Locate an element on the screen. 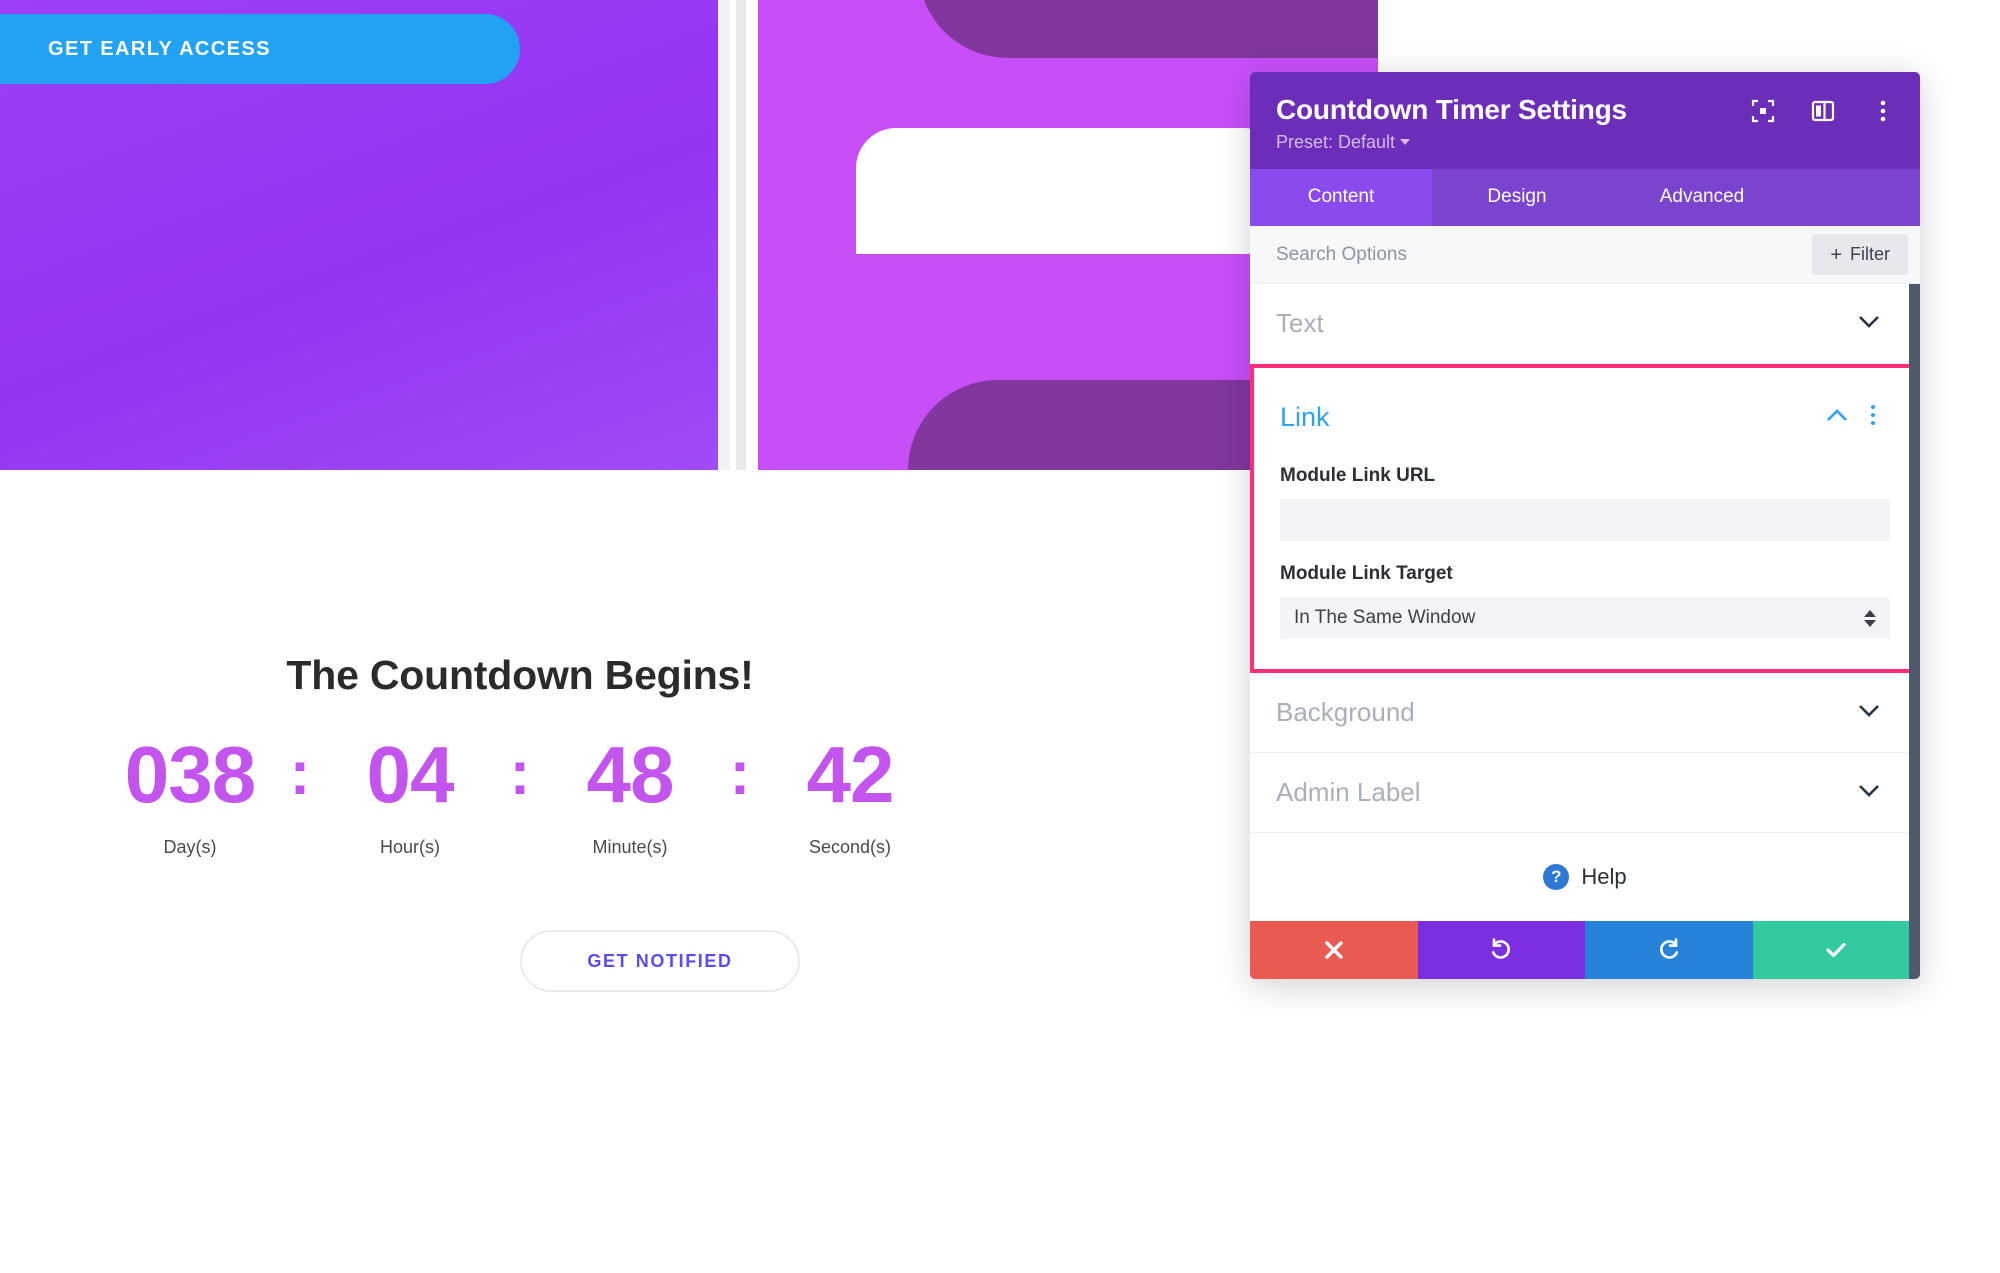  countdown-minutes-label: Minute(s) is located at coordinates (630, 847).